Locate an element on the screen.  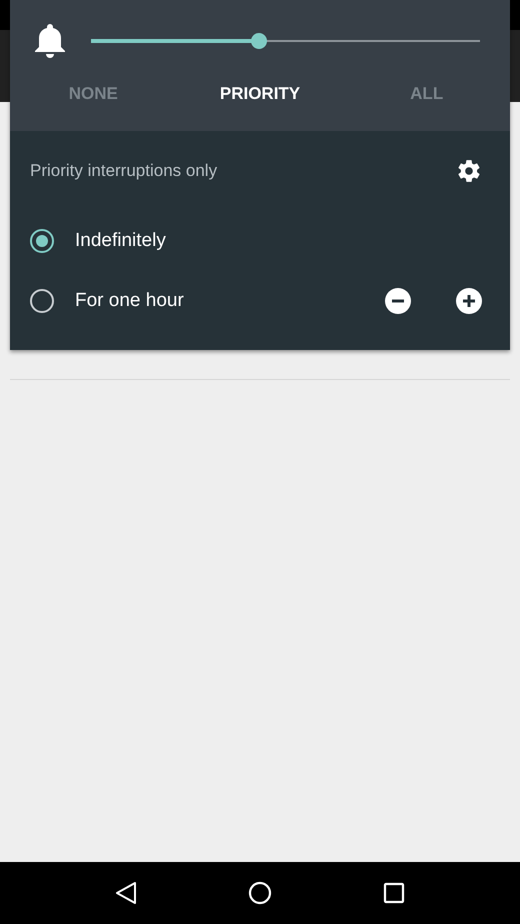
volume-slider-thumb is located at coordinates (259, 41).